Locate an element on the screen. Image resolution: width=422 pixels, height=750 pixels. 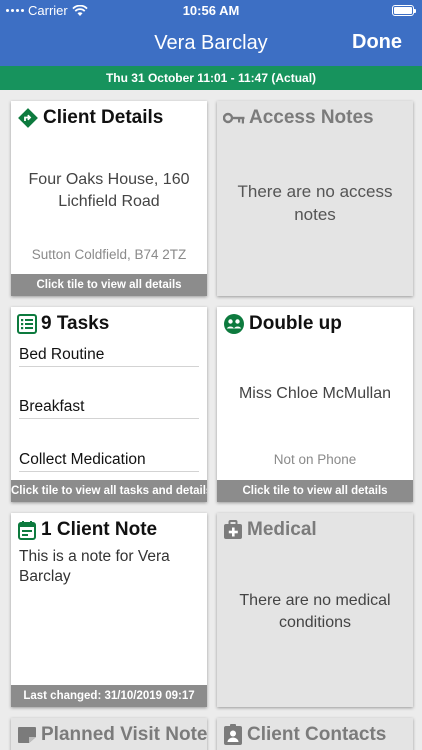
client-contacts-tile: Client Contacts is located at coordinates (315, 734).